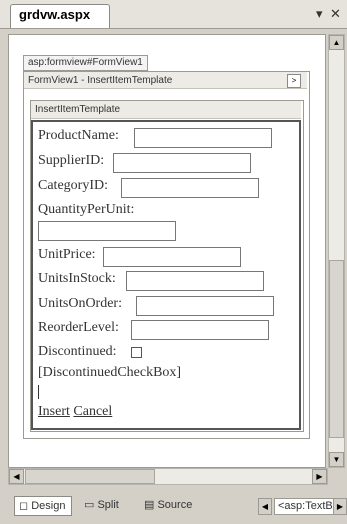 This screenshot has width=347, height=524. What do you see at coordinates (336, 42) in the screenshot?
I see `scroll-up-arrow-icon: ▲` at bounding box center [336, 42].